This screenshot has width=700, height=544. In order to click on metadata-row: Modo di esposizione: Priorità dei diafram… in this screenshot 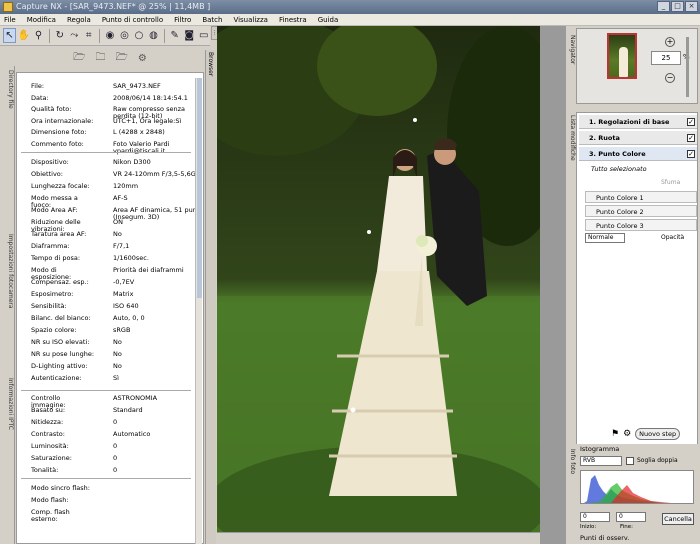, I will do `click(116, 274)`.